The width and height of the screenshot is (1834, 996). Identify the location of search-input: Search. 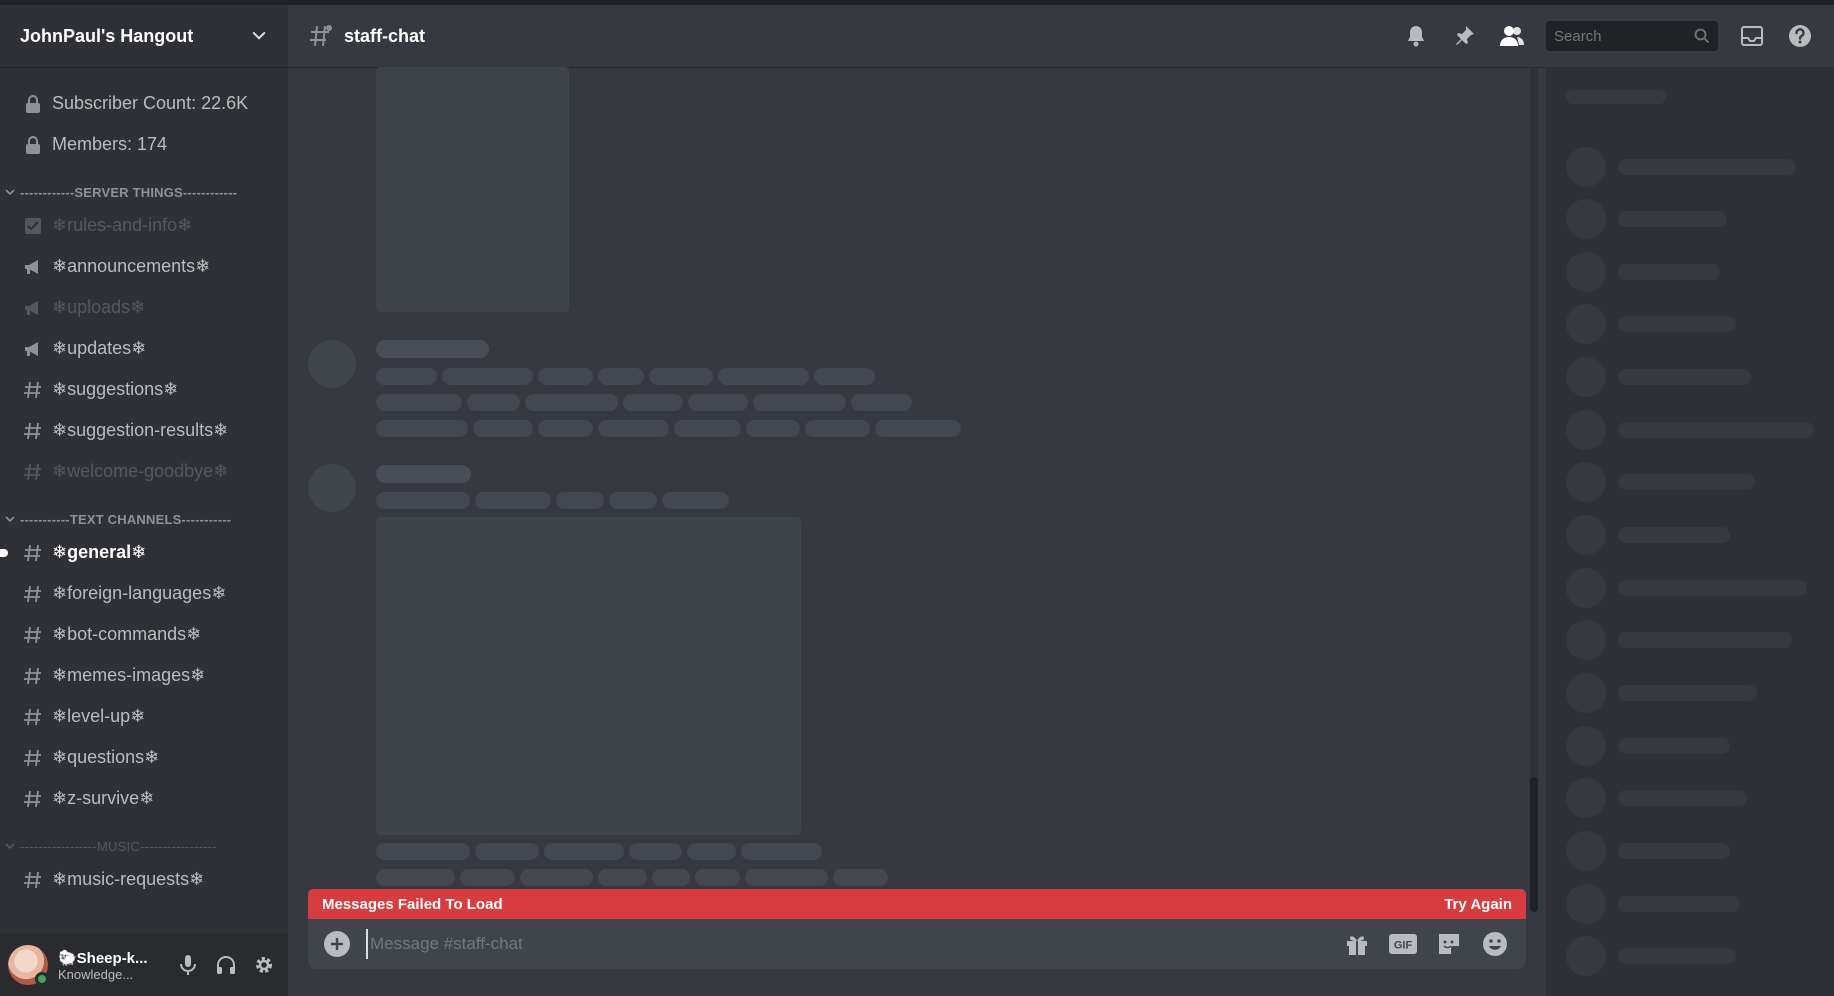
(1632, 36).